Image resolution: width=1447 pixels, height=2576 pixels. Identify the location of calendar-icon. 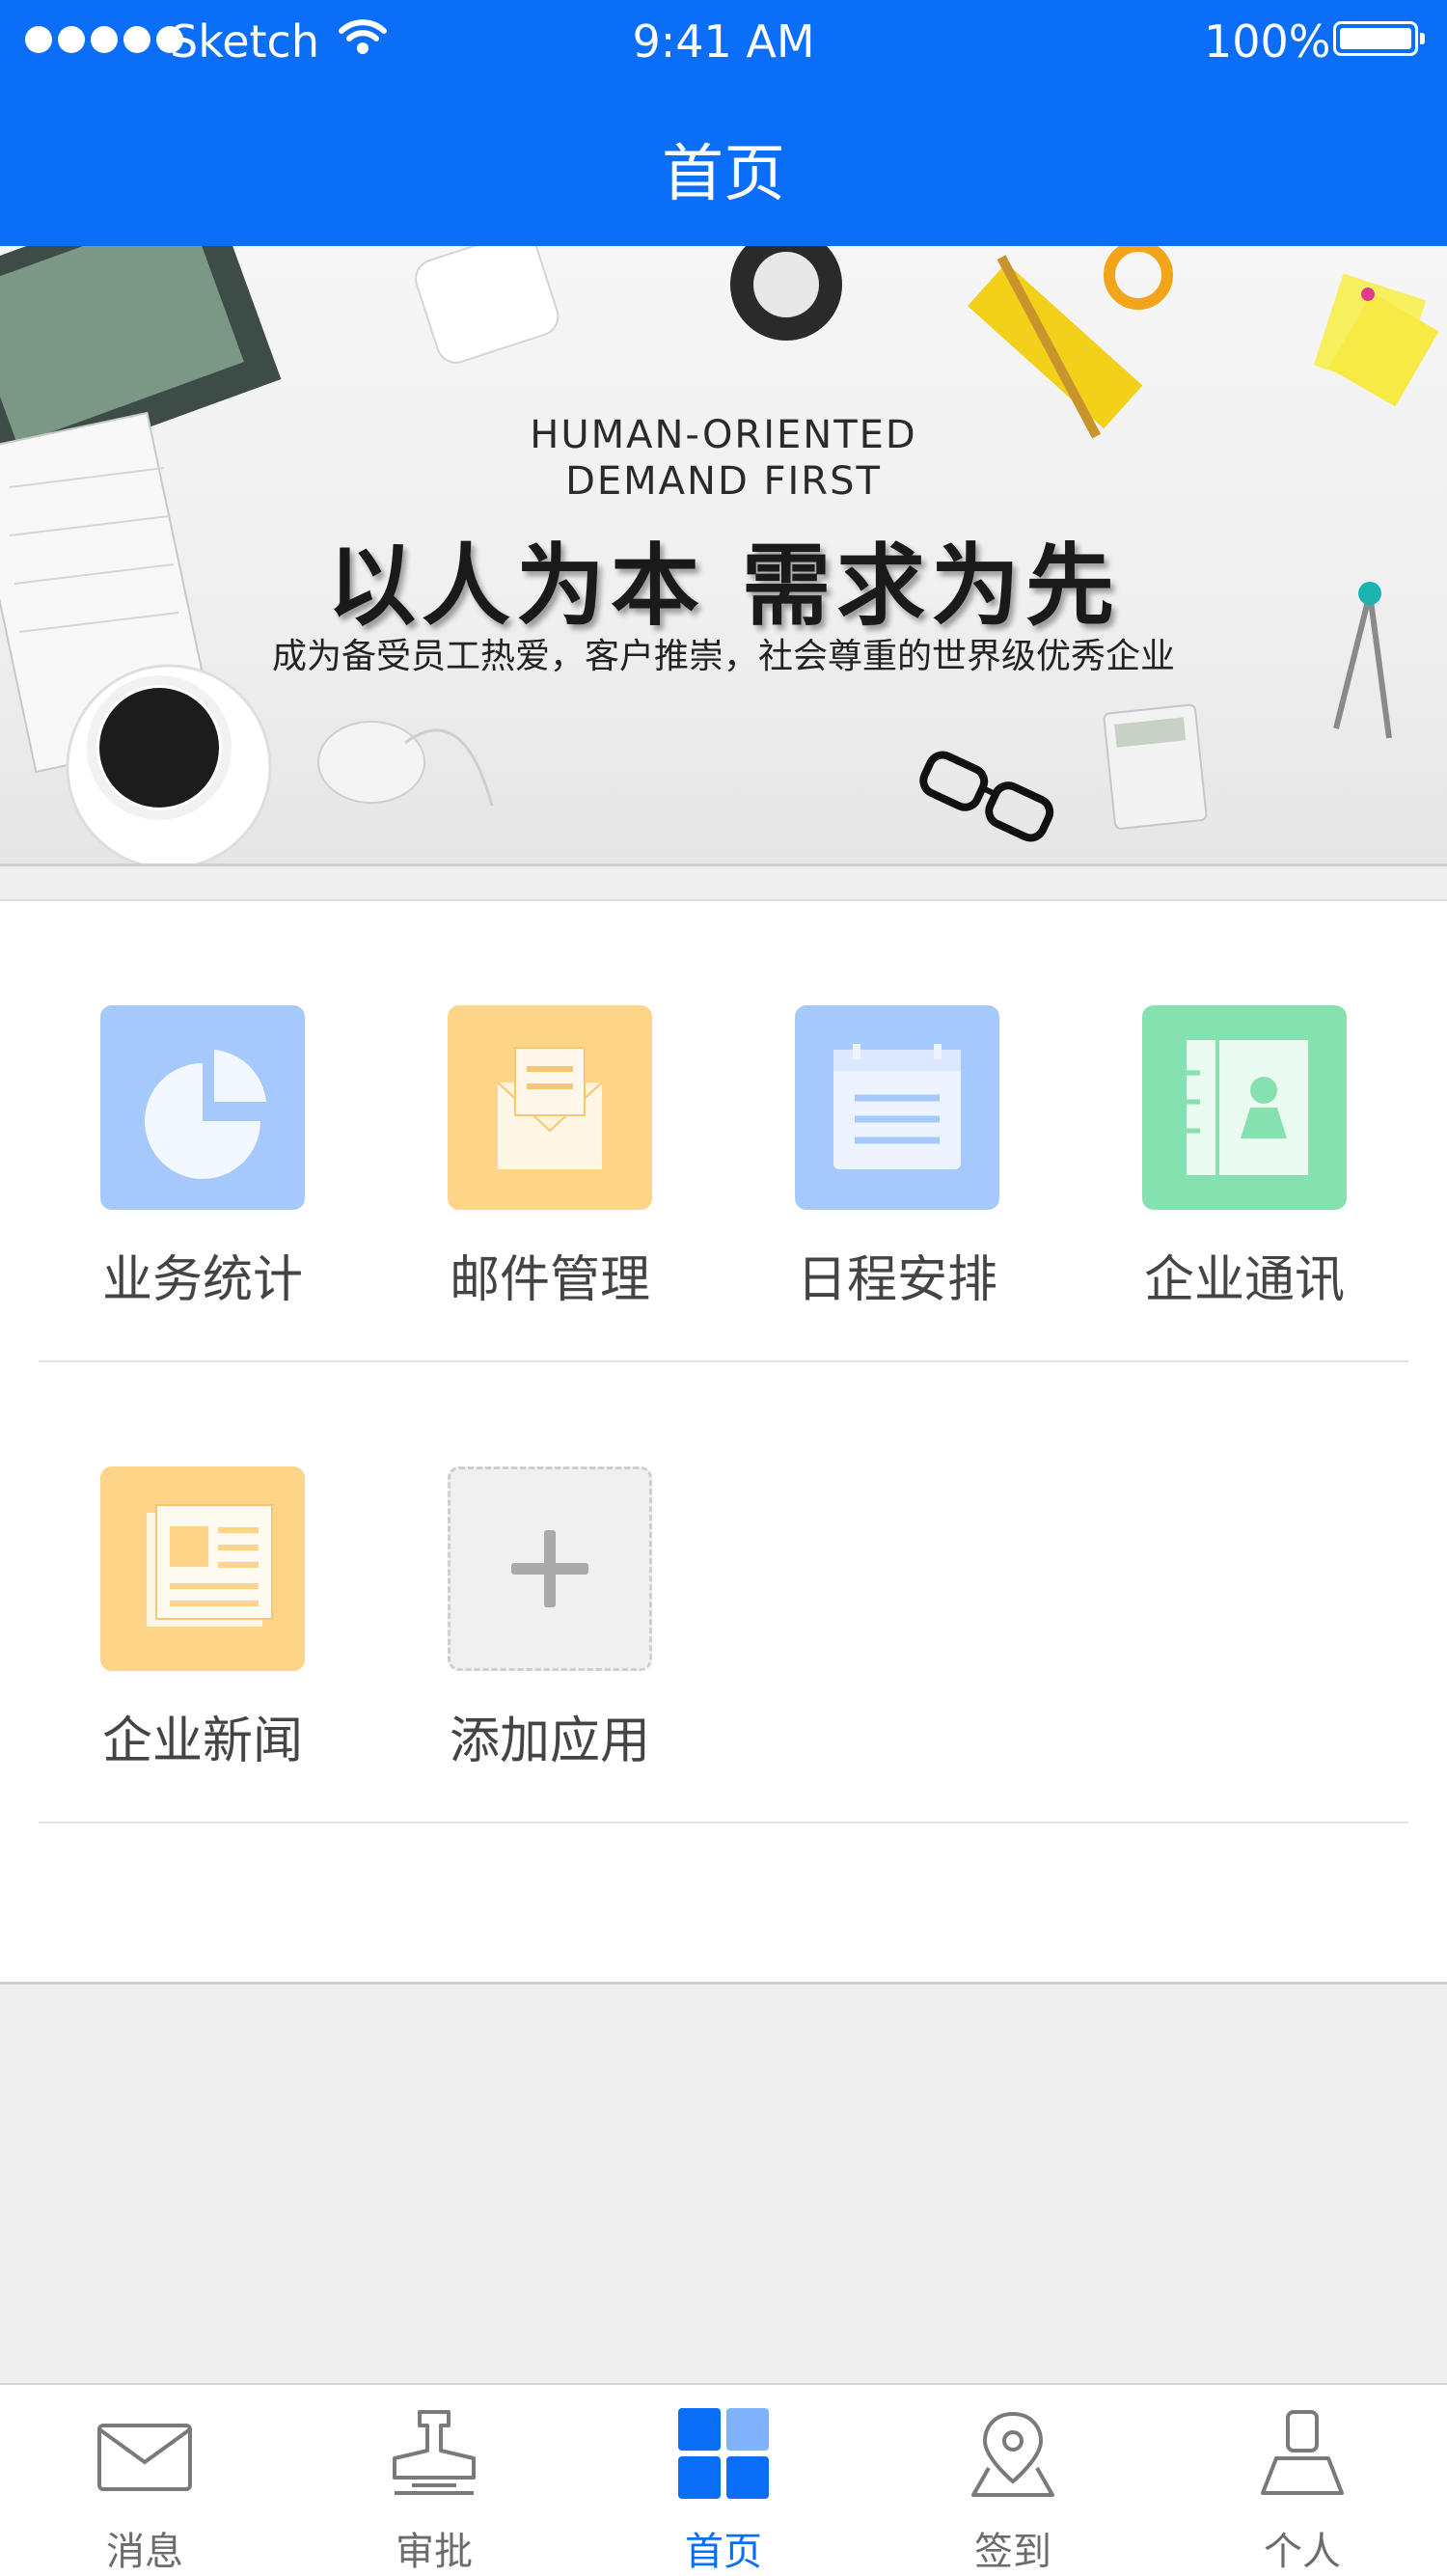
(897, 1107).